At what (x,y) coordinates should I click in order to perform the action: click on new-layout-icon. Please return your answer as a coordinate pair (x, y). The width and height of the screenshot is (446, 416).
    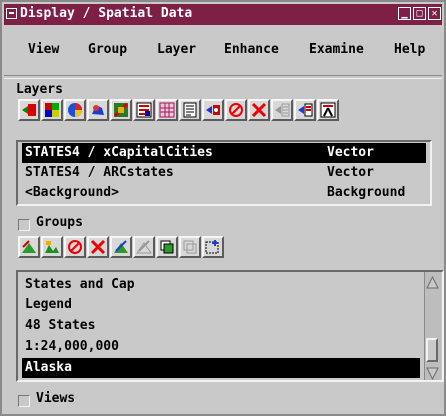
    Looking at the image, I should click on (52, 247).